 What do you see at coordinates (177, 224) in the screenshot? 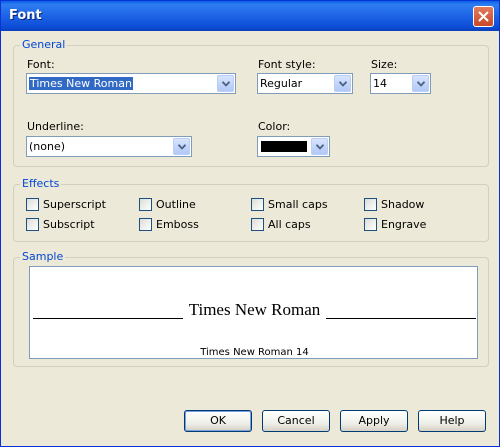
I see `emboss-label: Emboss` at bounding box center [177, 224].